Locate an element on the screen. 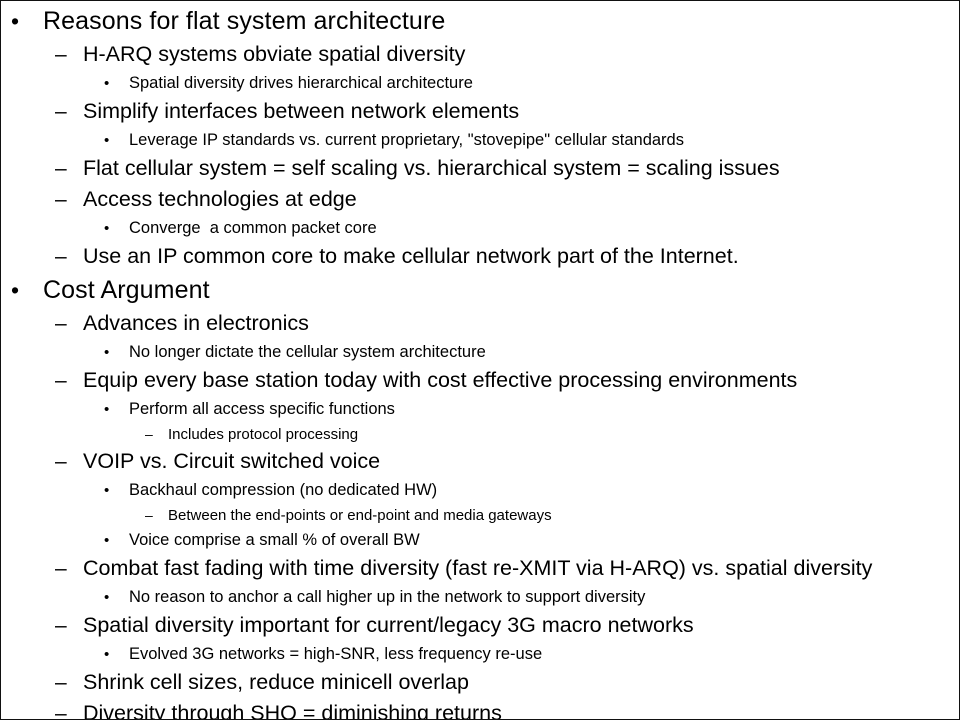  outline-item-text: Advances in electronics is located at coordinates (196, 323).